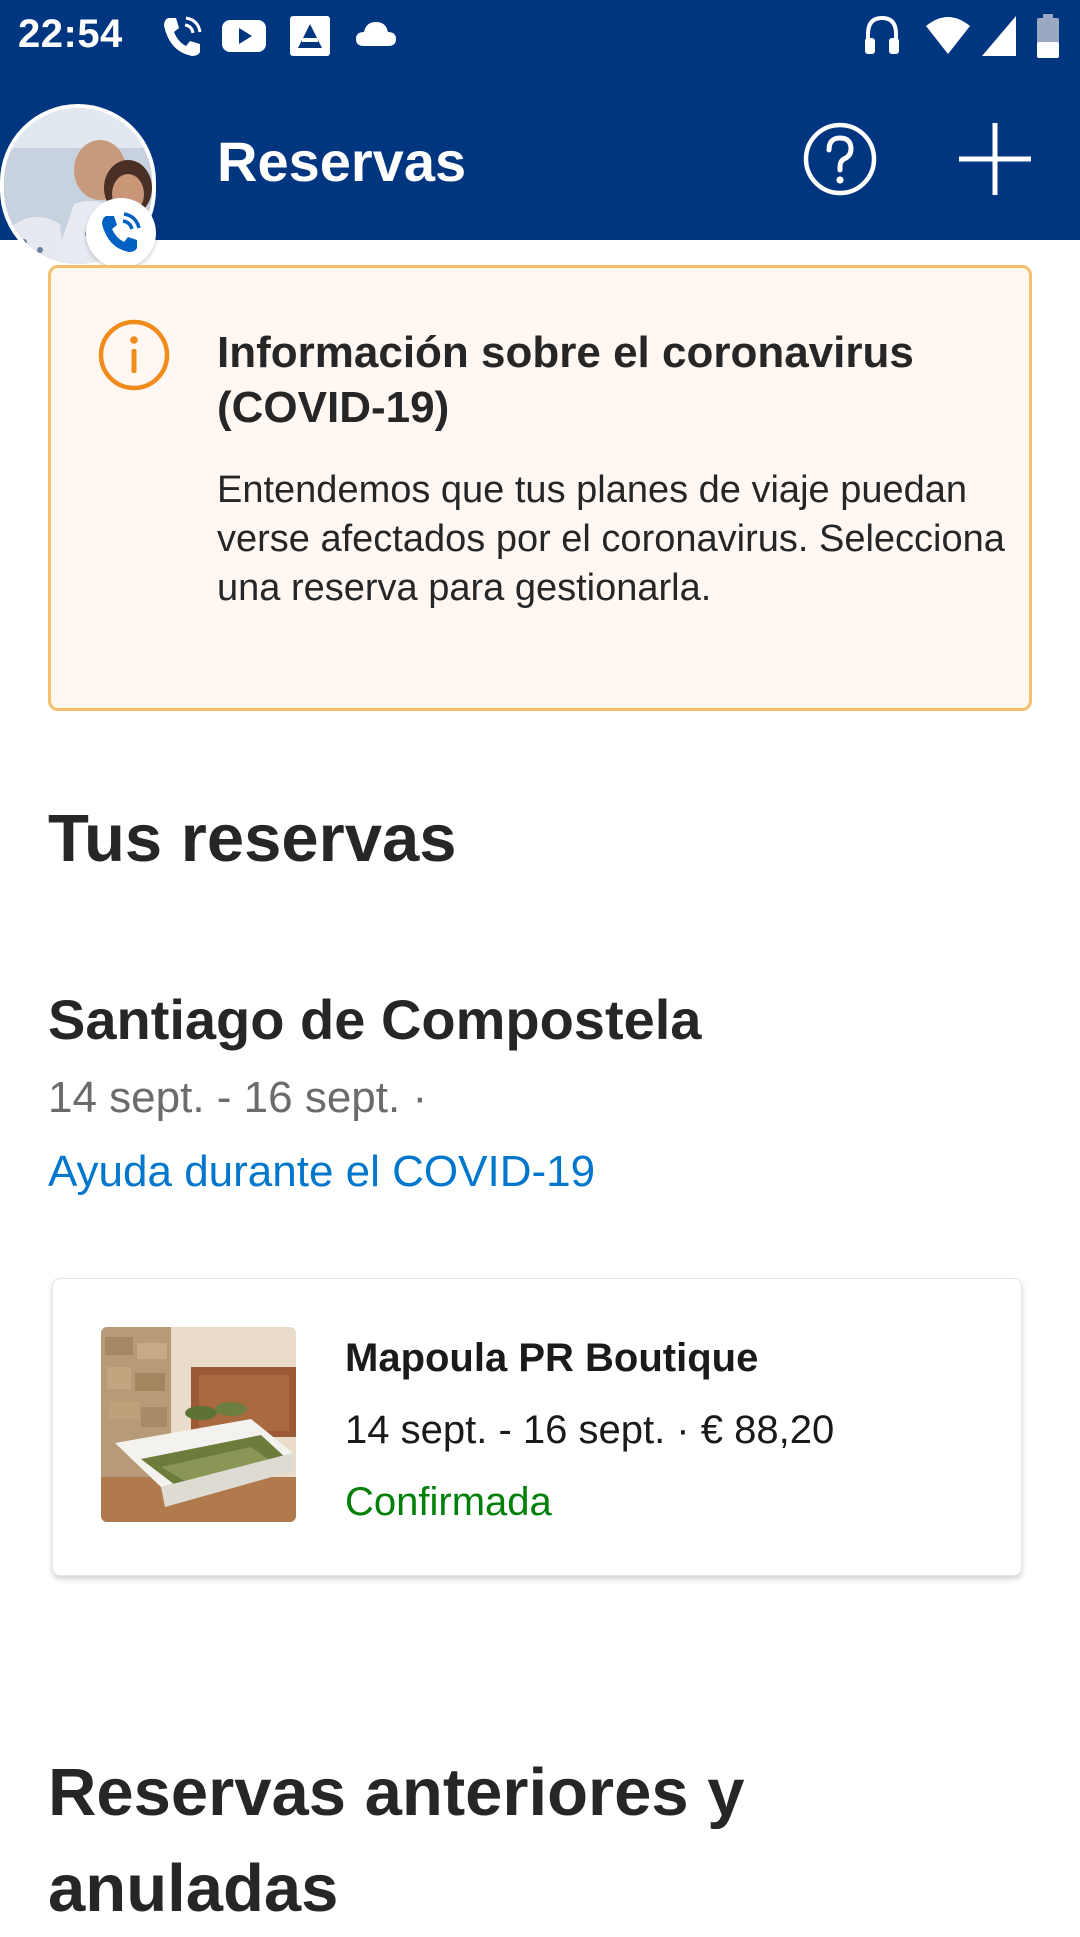  I want to click on page-title: Reservas, so click(342, 161).